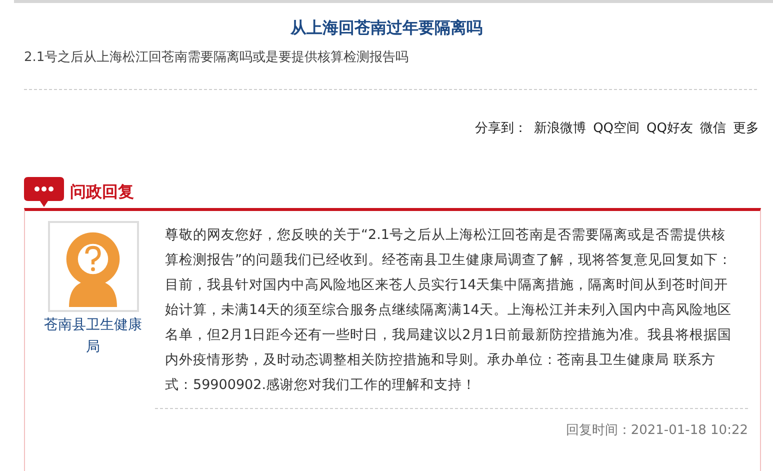  What do you see at coordinates (501, 129) in the screenshot?
I see `share-label: 分享到：` at bounding box center [501, 129].